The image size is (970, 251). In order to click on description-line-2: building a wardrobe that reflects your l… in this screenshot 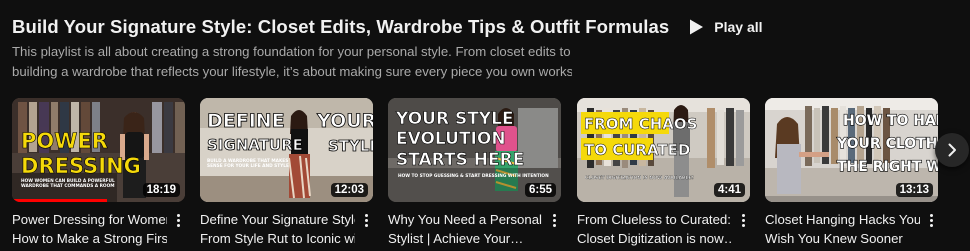, I will do `click(292, 71)`.